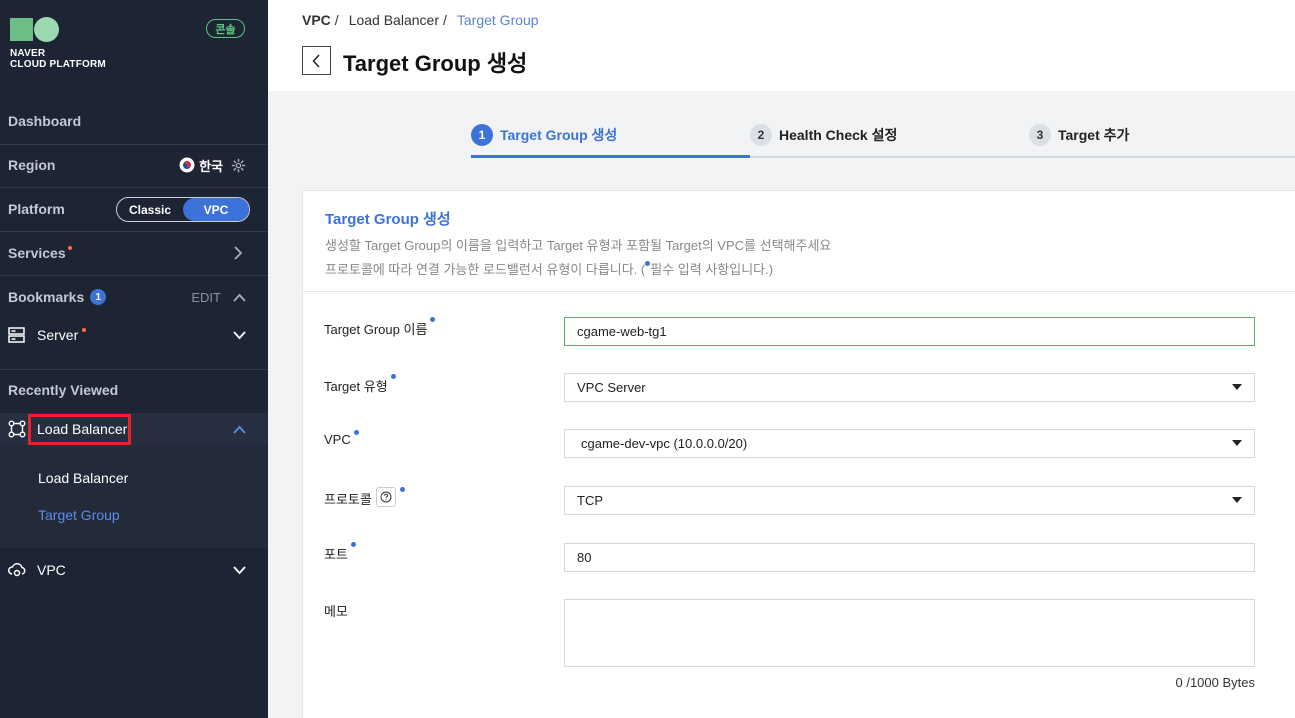  What do you see at coordinates (909, 331) in the screenshot?
I see `target-group-name-input: cgame-web-tg1` at bounding box center [909, 331].